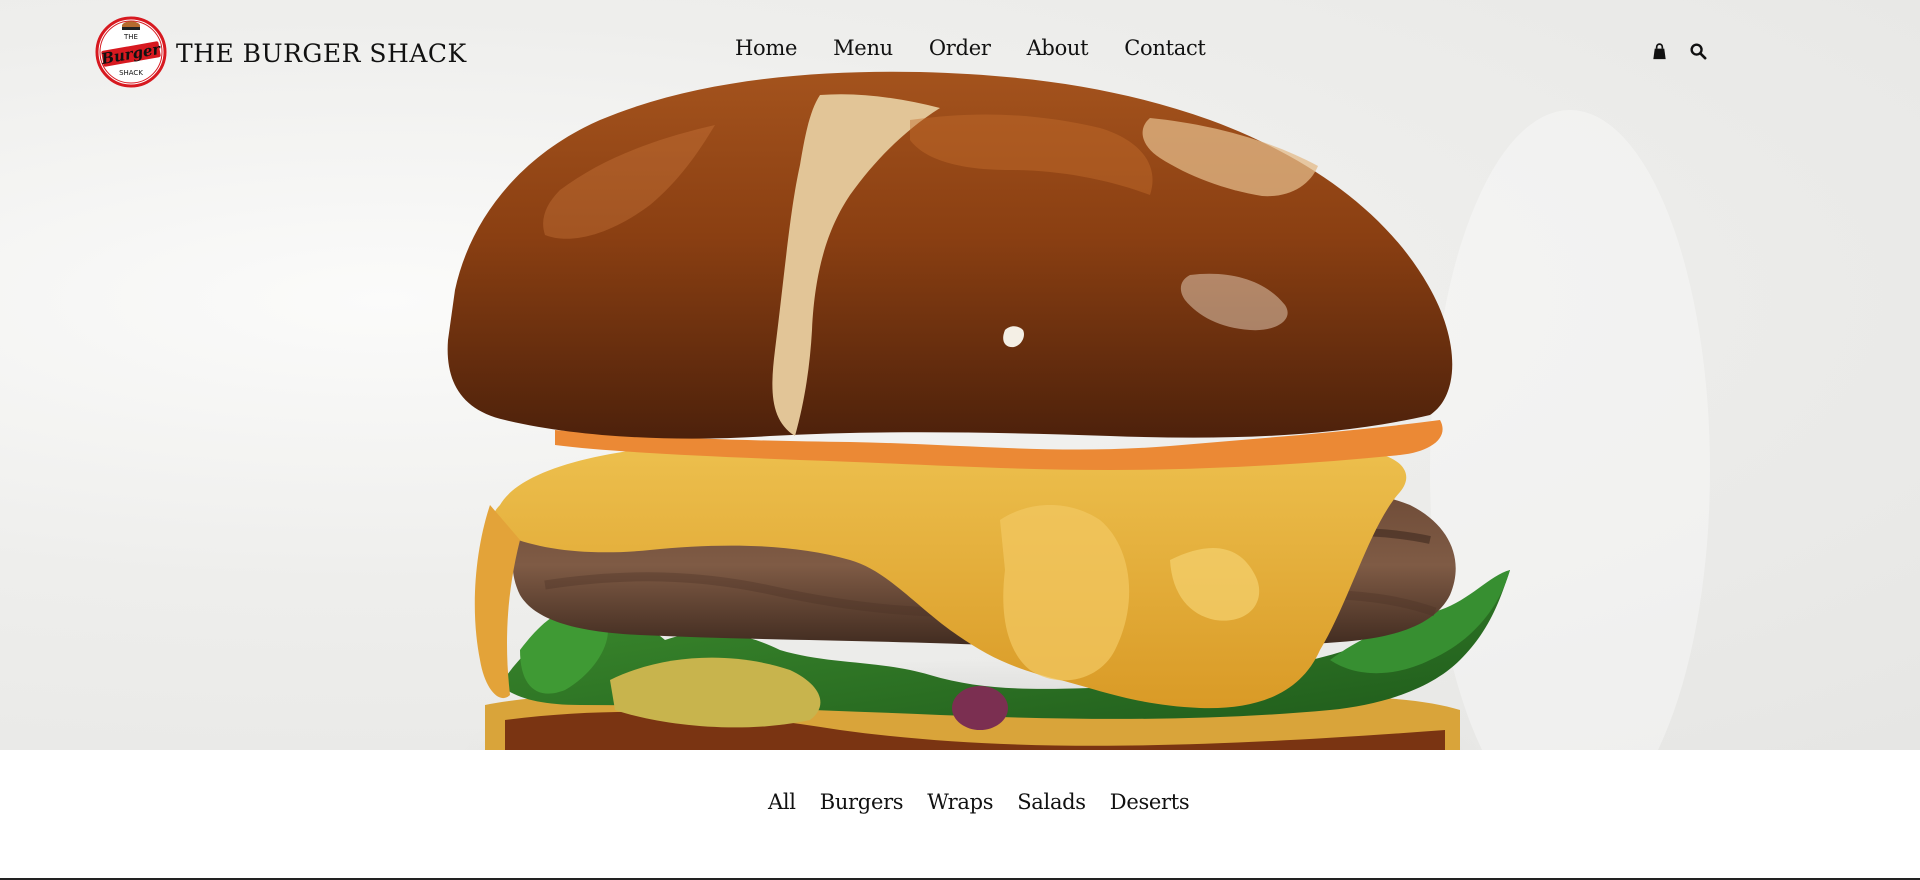 The image size is (1920, 880). Describe the element at coordinates (1698, 51) in the screenshot. I see `search-icon` at that location.